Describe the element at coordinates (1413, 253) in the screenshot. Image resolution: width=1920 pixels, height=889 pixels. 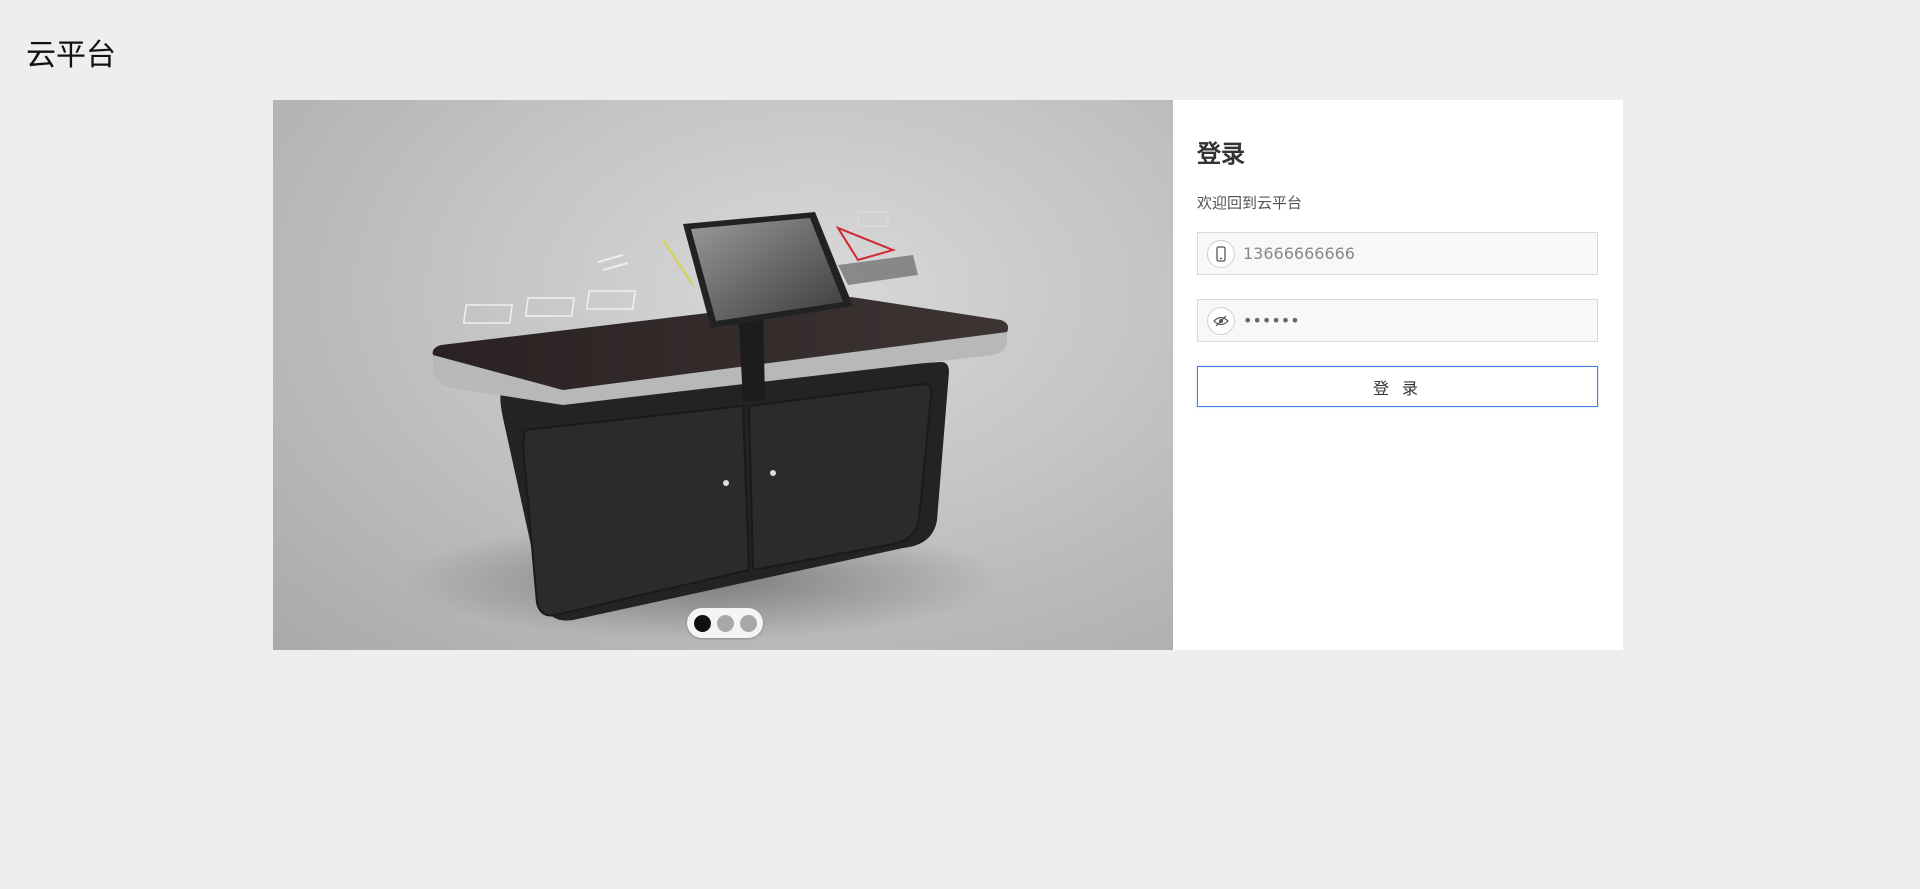
I see `phone-input` at that location.